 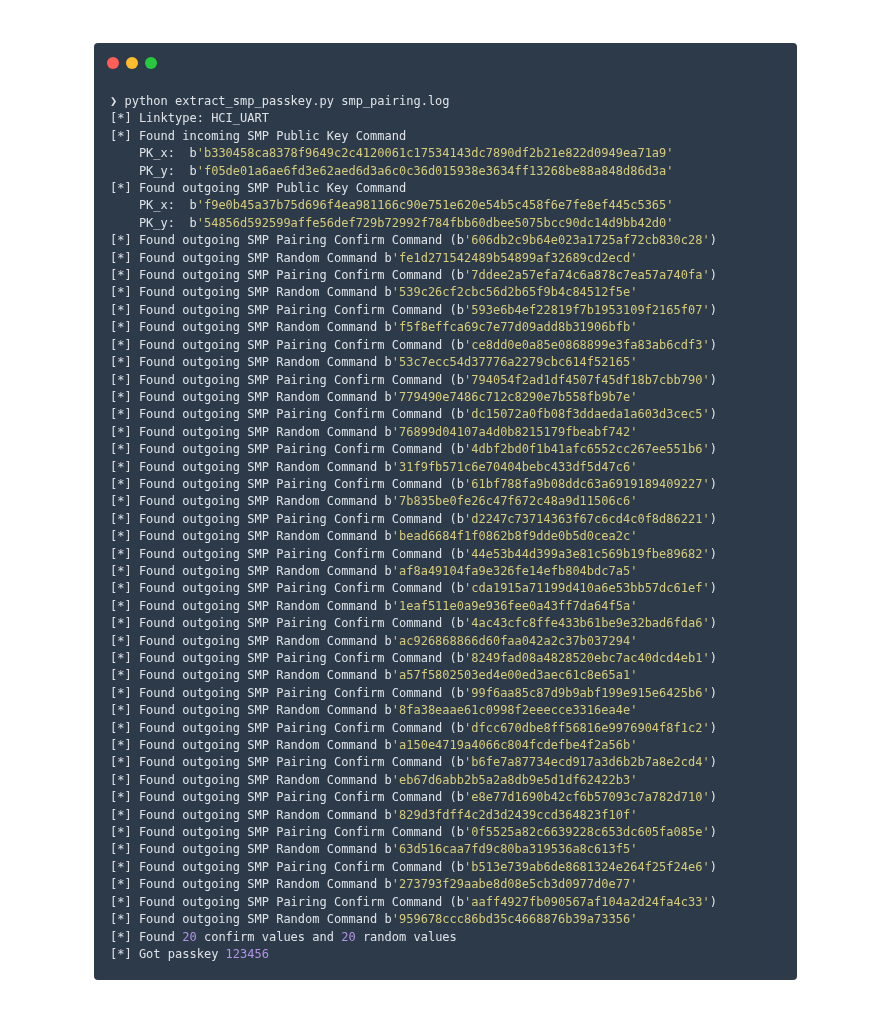 I want to click on output-line: [*] Found outgoing SMP Pairing Confirm Command (b'4dbf2bd0f1b41afc6552cc267ee551b6'), so click(x=413, y=450).